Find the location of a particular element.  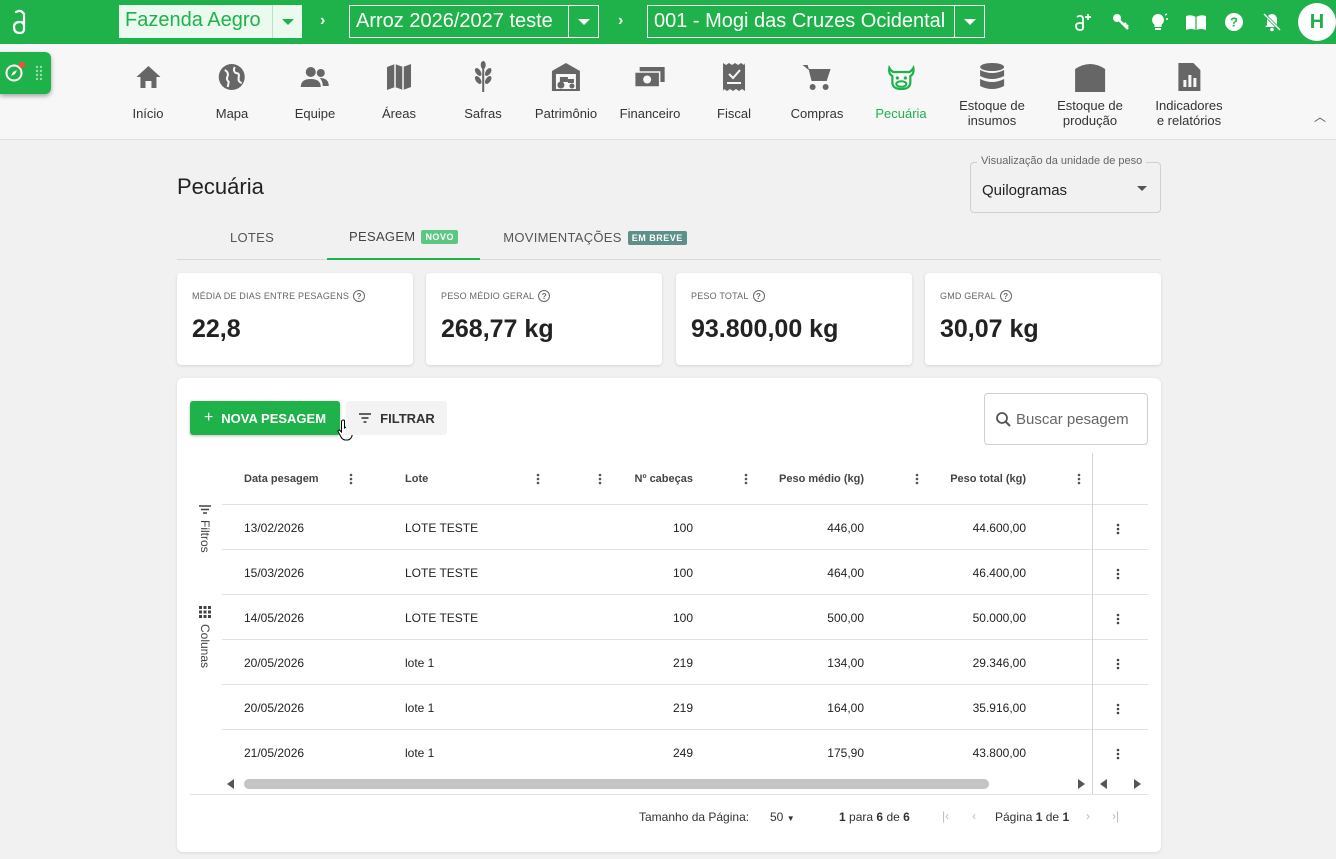

nav-label: Mapa is located at coordinates (232, 113).